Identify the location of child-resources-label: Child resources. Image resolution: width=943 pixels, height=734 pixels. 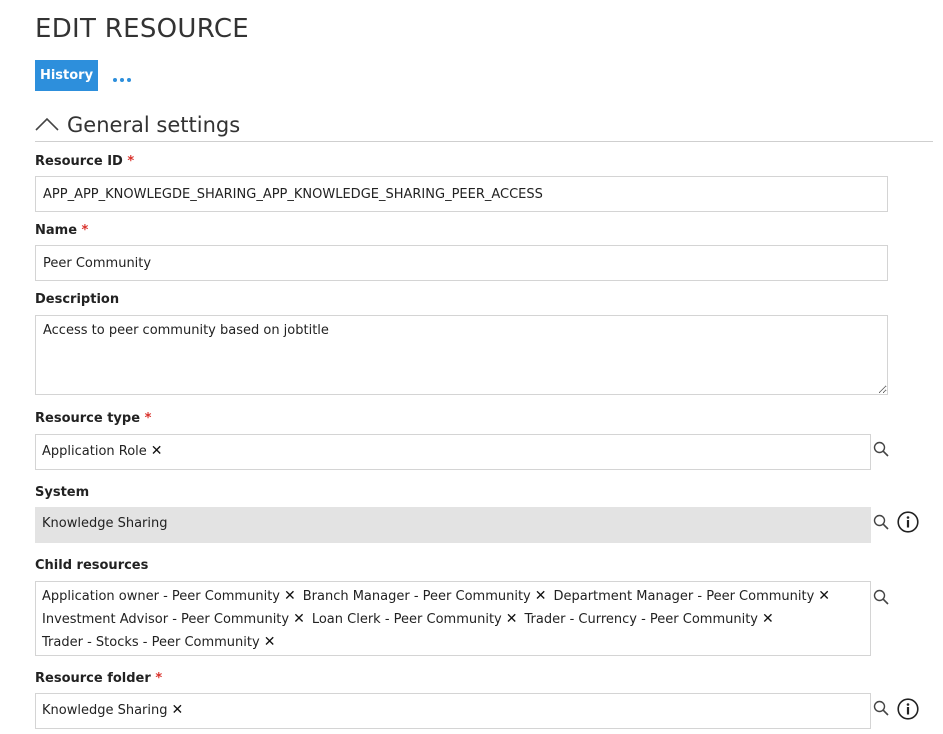
(92, 565).